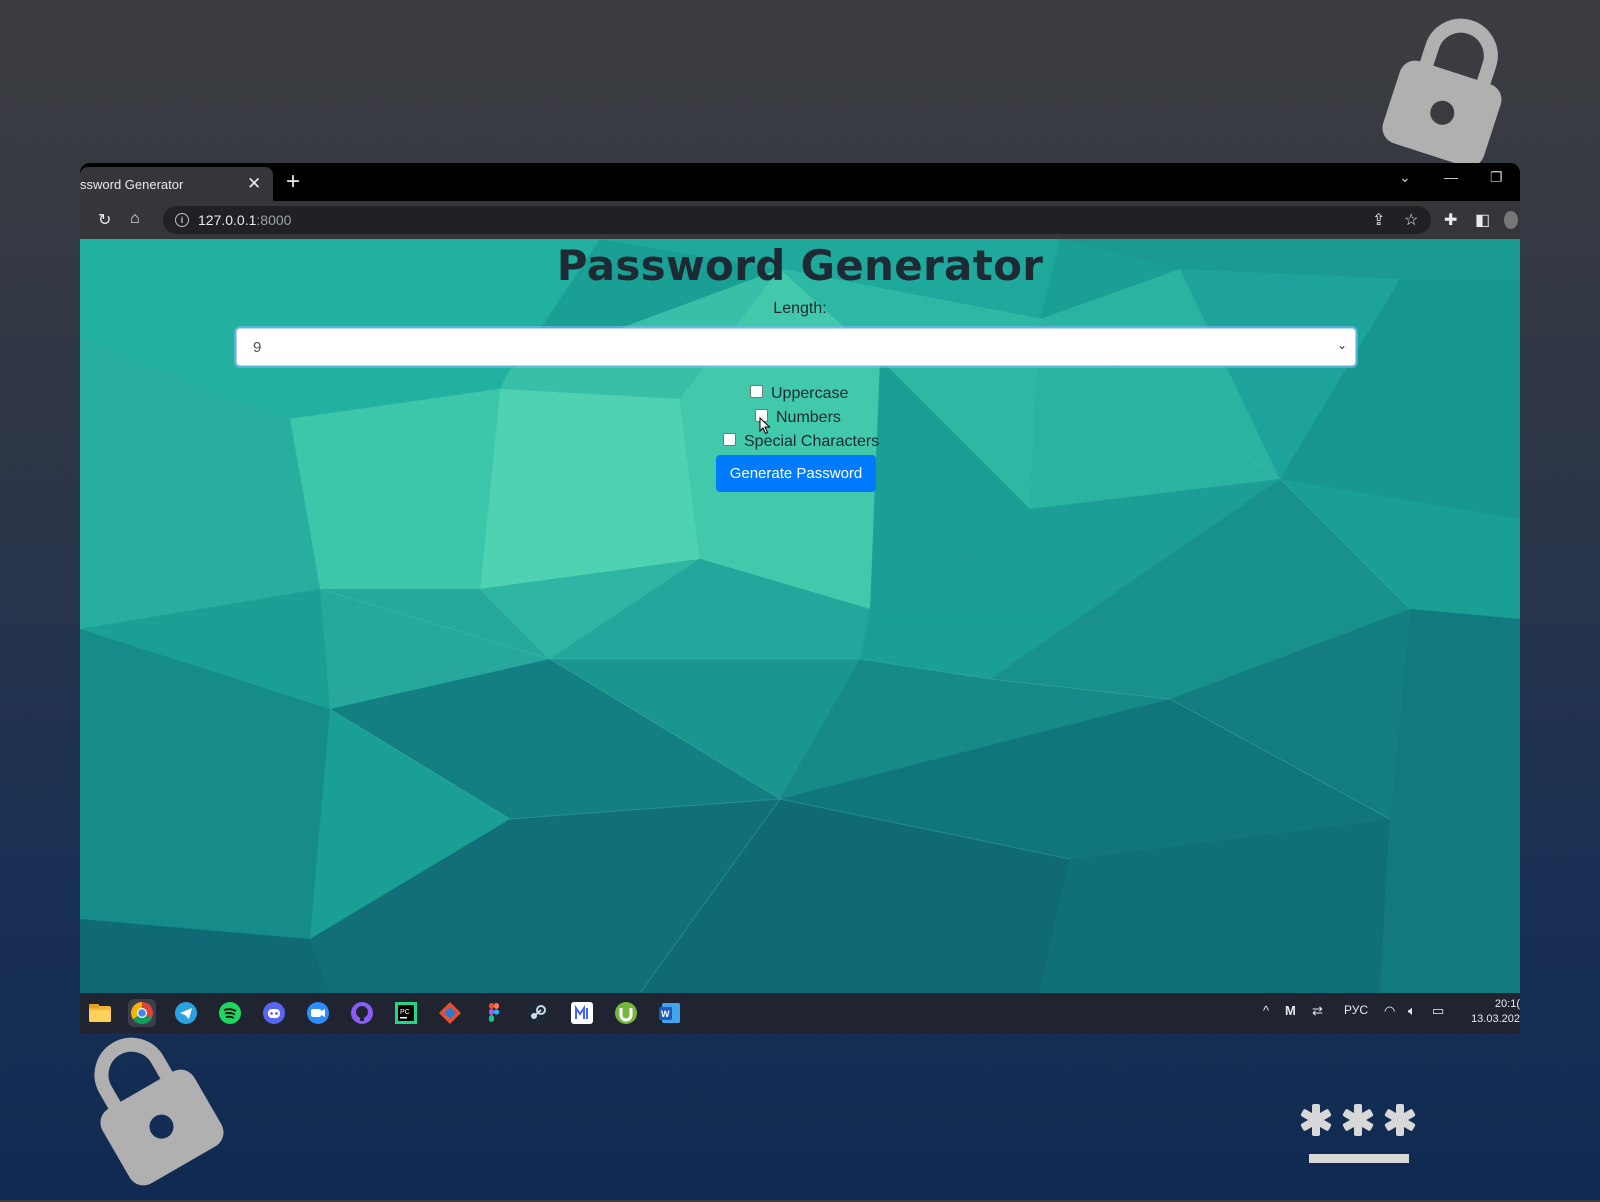 Image resolution: width=1600 pixels, height=1202 pixels. Describe the element at coordinates (132, 184) in the screenshot. I see `tab-title: ssword Generator` at that location.